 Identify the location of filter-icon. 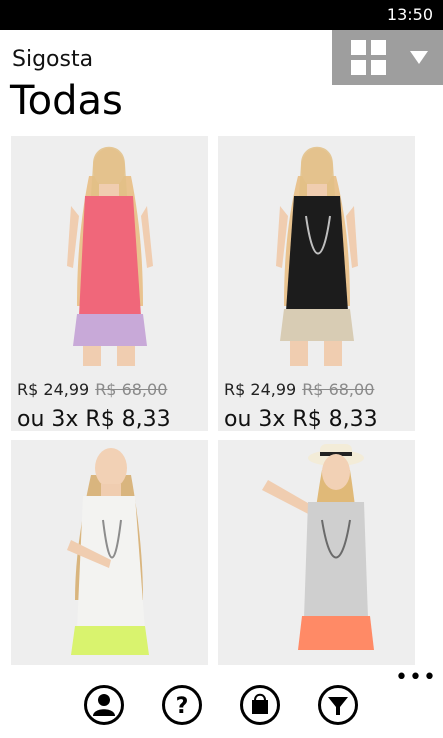
(338, 706).